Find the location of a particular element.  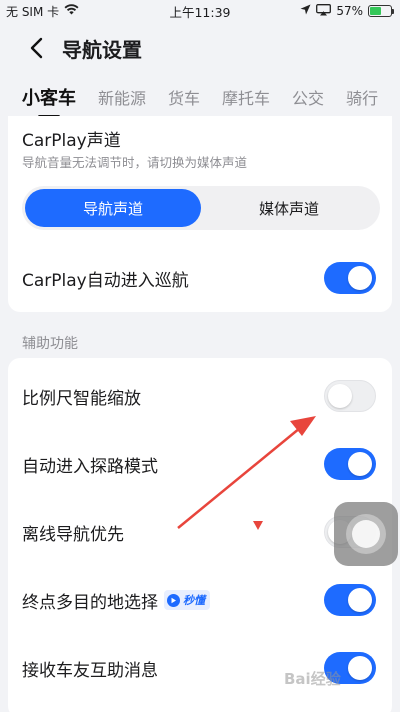

battery-icon is located at coordinates (381, 11).